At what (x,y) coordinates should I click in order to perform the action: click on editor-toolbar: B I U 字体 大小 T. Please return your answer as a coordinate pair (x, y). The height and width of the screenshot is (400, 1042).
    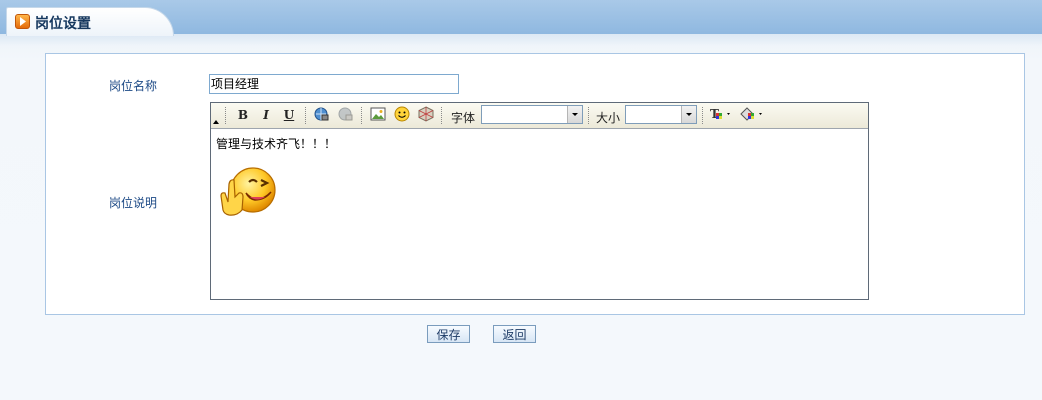
    Looking at the image, I should click on (539, 116).